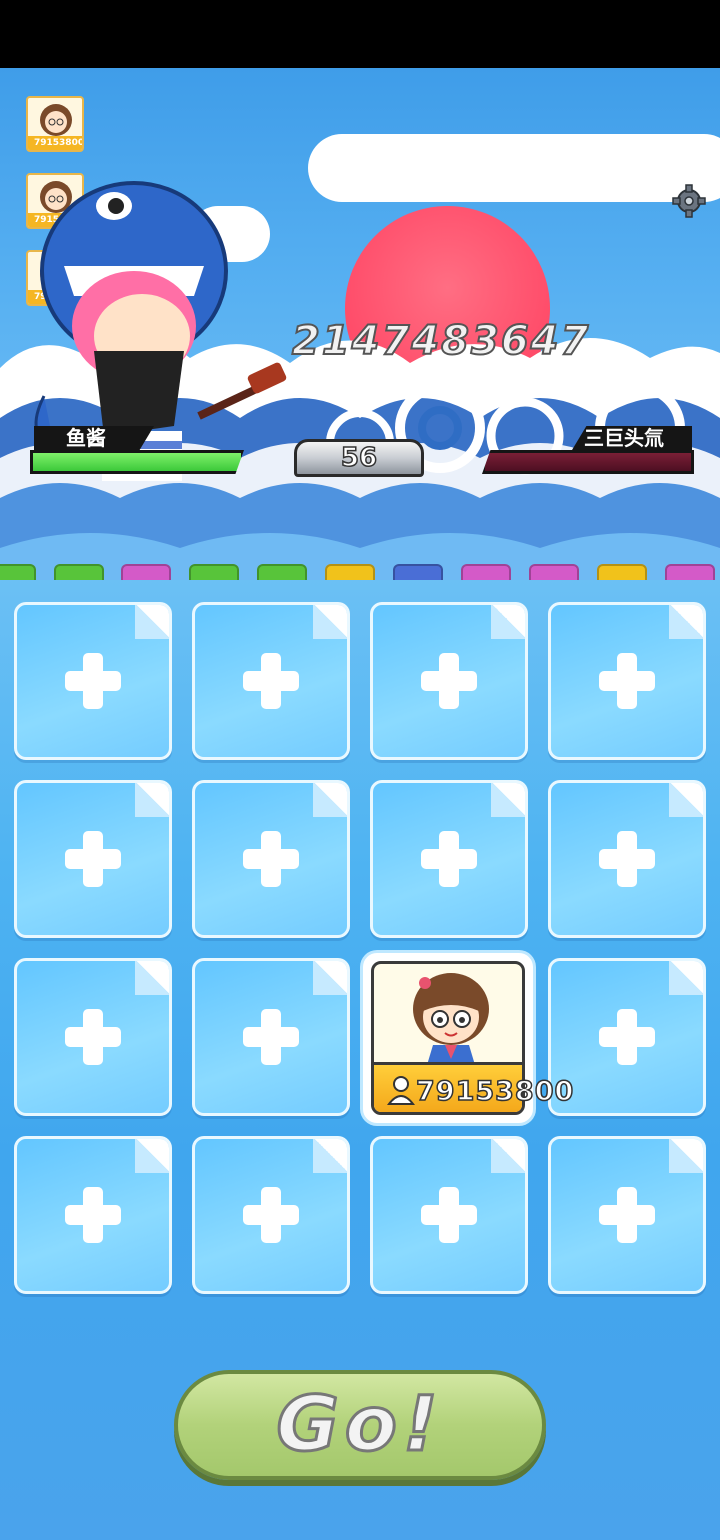  Describe the element at coordinates (350, 572) in the screenshot. I see `lemon-item` at that location.